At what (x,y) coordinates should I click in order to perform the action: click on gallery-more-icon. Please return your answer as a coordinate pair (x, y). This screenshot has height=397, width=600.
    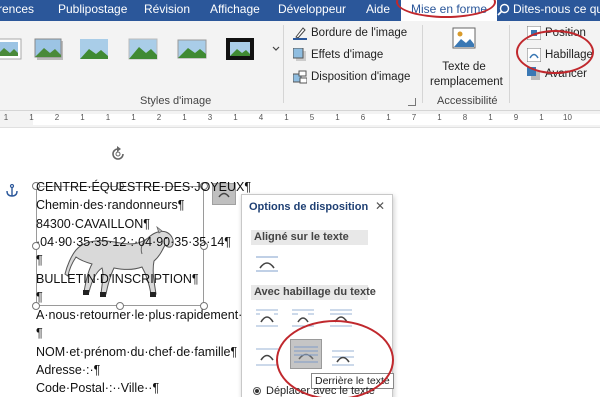
    Looking at the image, I should click on (276, 49).